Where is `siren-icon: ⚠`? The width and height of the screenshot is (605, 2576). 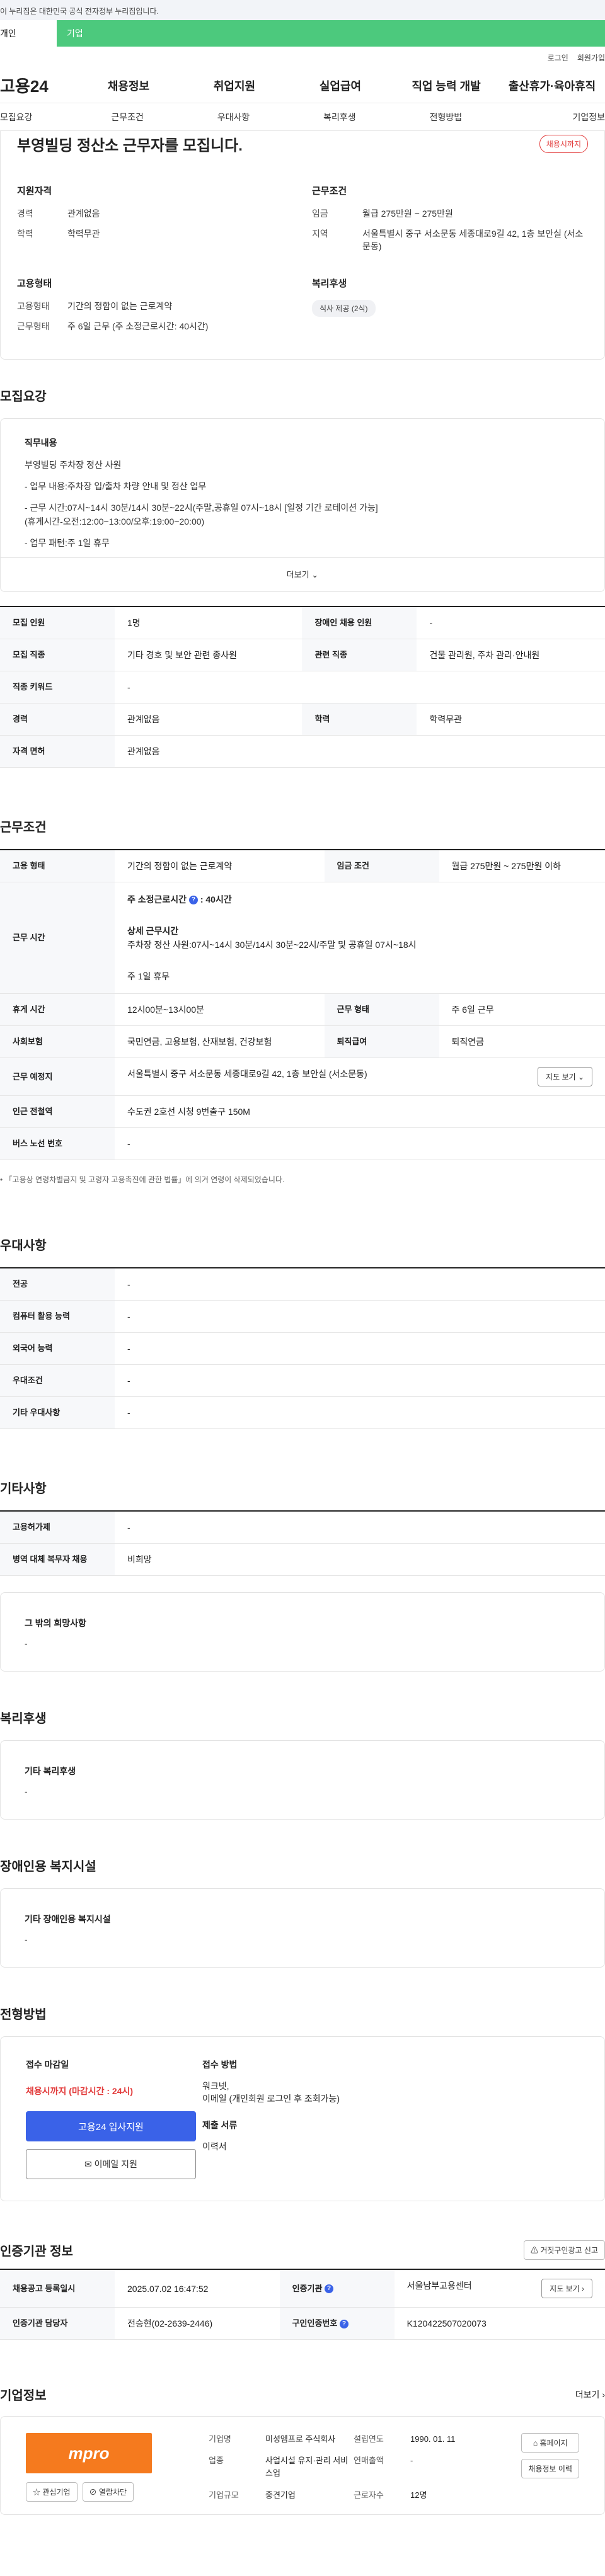 siren-icon: ⚠ is located at coordinates (534, 2250).